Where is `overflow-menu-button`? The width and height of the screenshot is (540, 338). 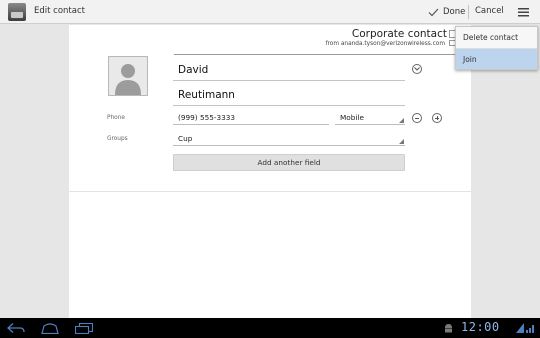
overflow-menu-button is located at coordinates (523, 12).